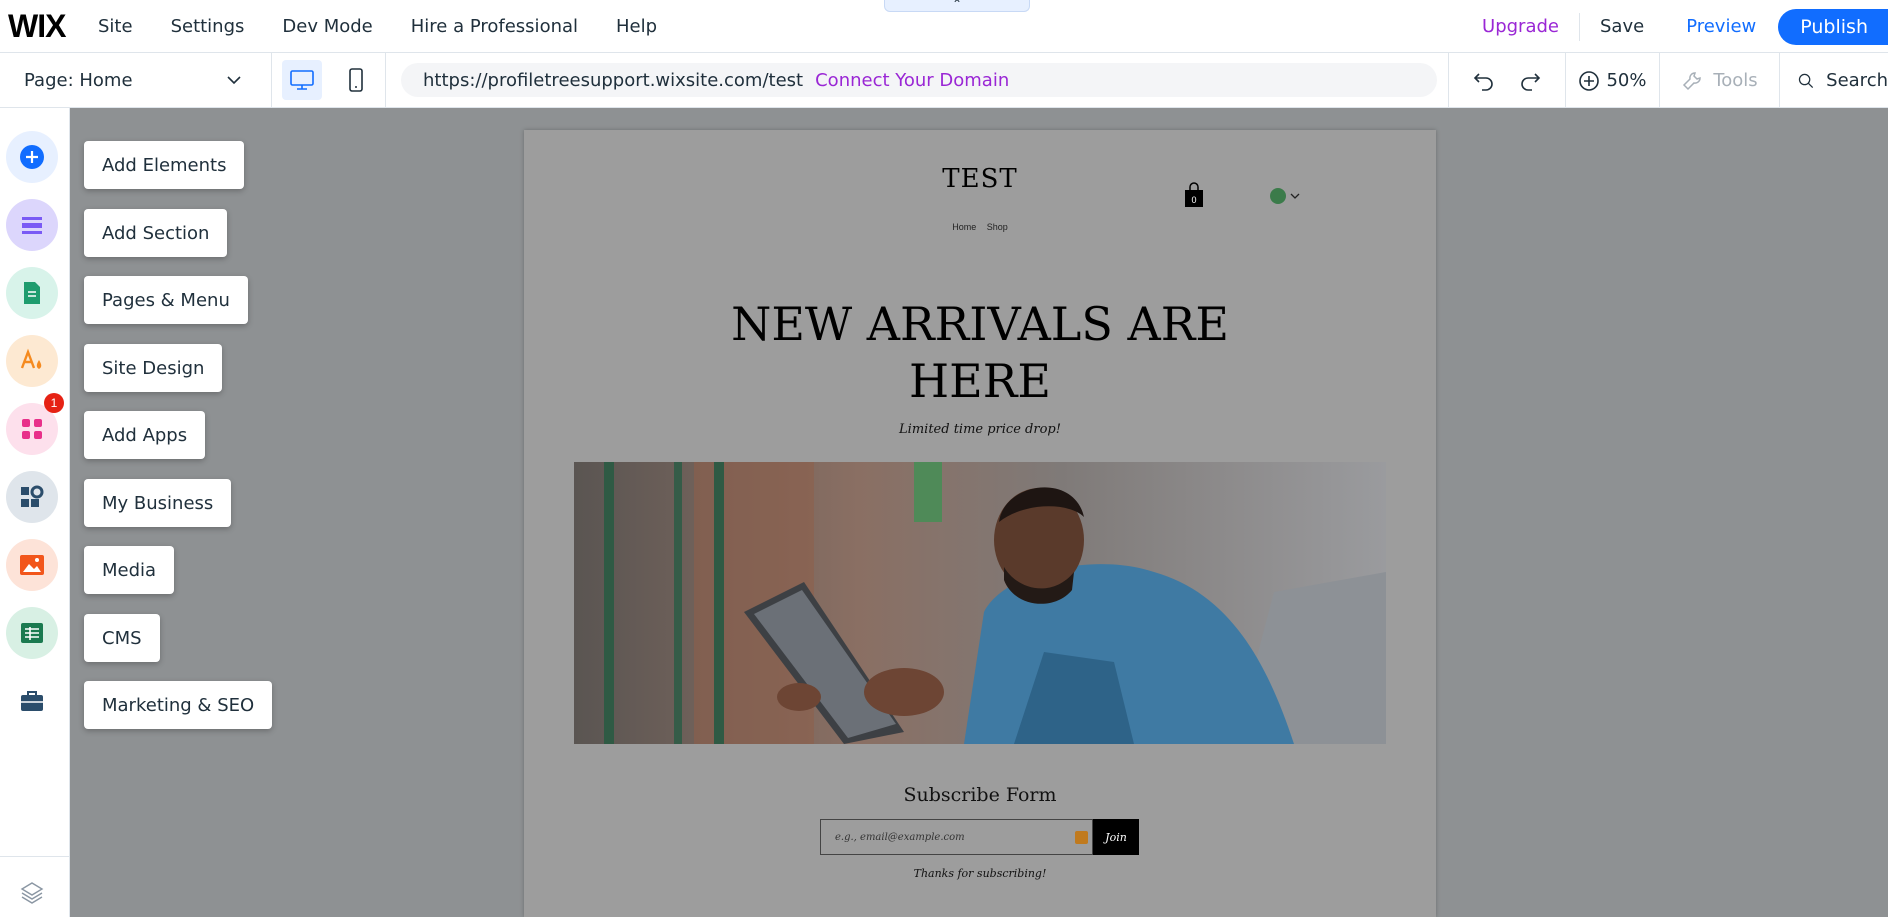 The image size is (1888, 917). What do you see at coordinates (153, 368) in the screenshot?
I see `site-design-item: Site Design` at bounding box center [153, 368].